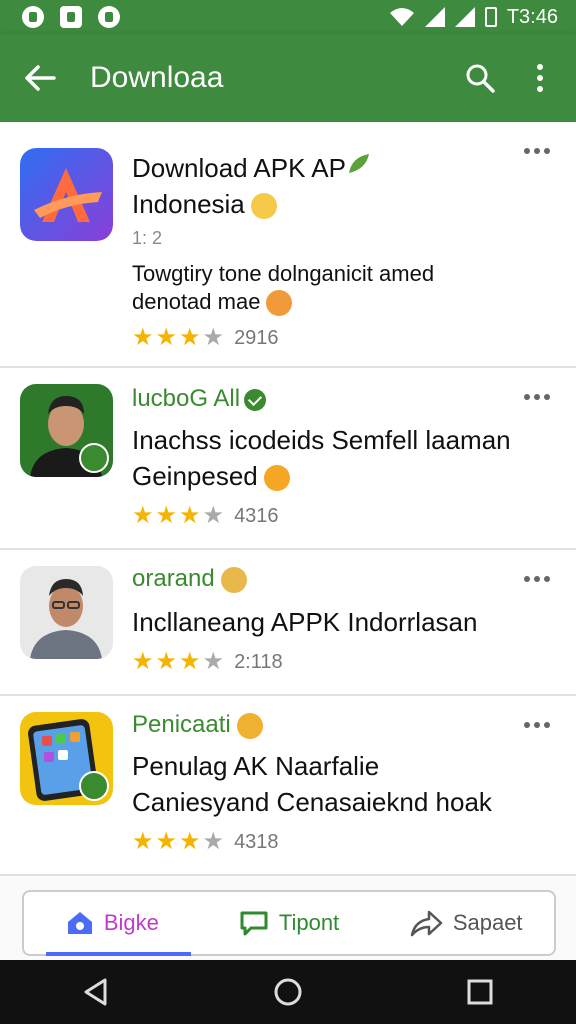 The image size is (576, 1024). What do you see at coordinates (157, 77) in the screenshot?
I see `page-title: Downloaa` at bounding box center [157, 77].